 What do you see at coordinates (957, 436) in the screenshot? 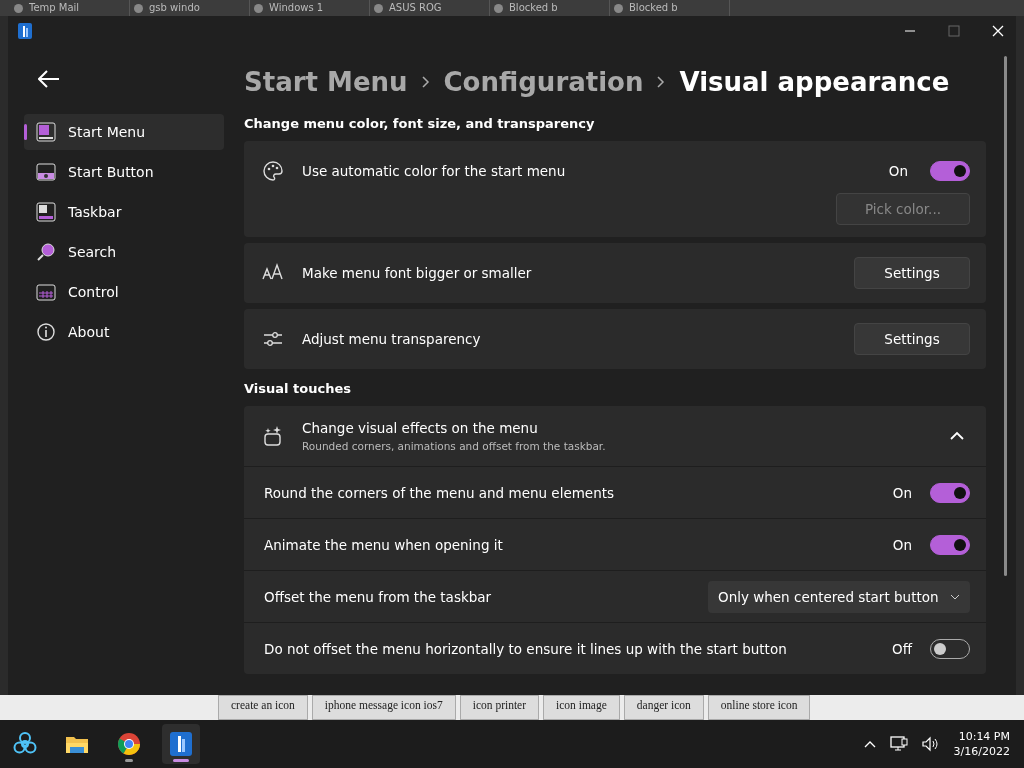
I see `collapse-chevron-icon` at bounding box center [957, 436].